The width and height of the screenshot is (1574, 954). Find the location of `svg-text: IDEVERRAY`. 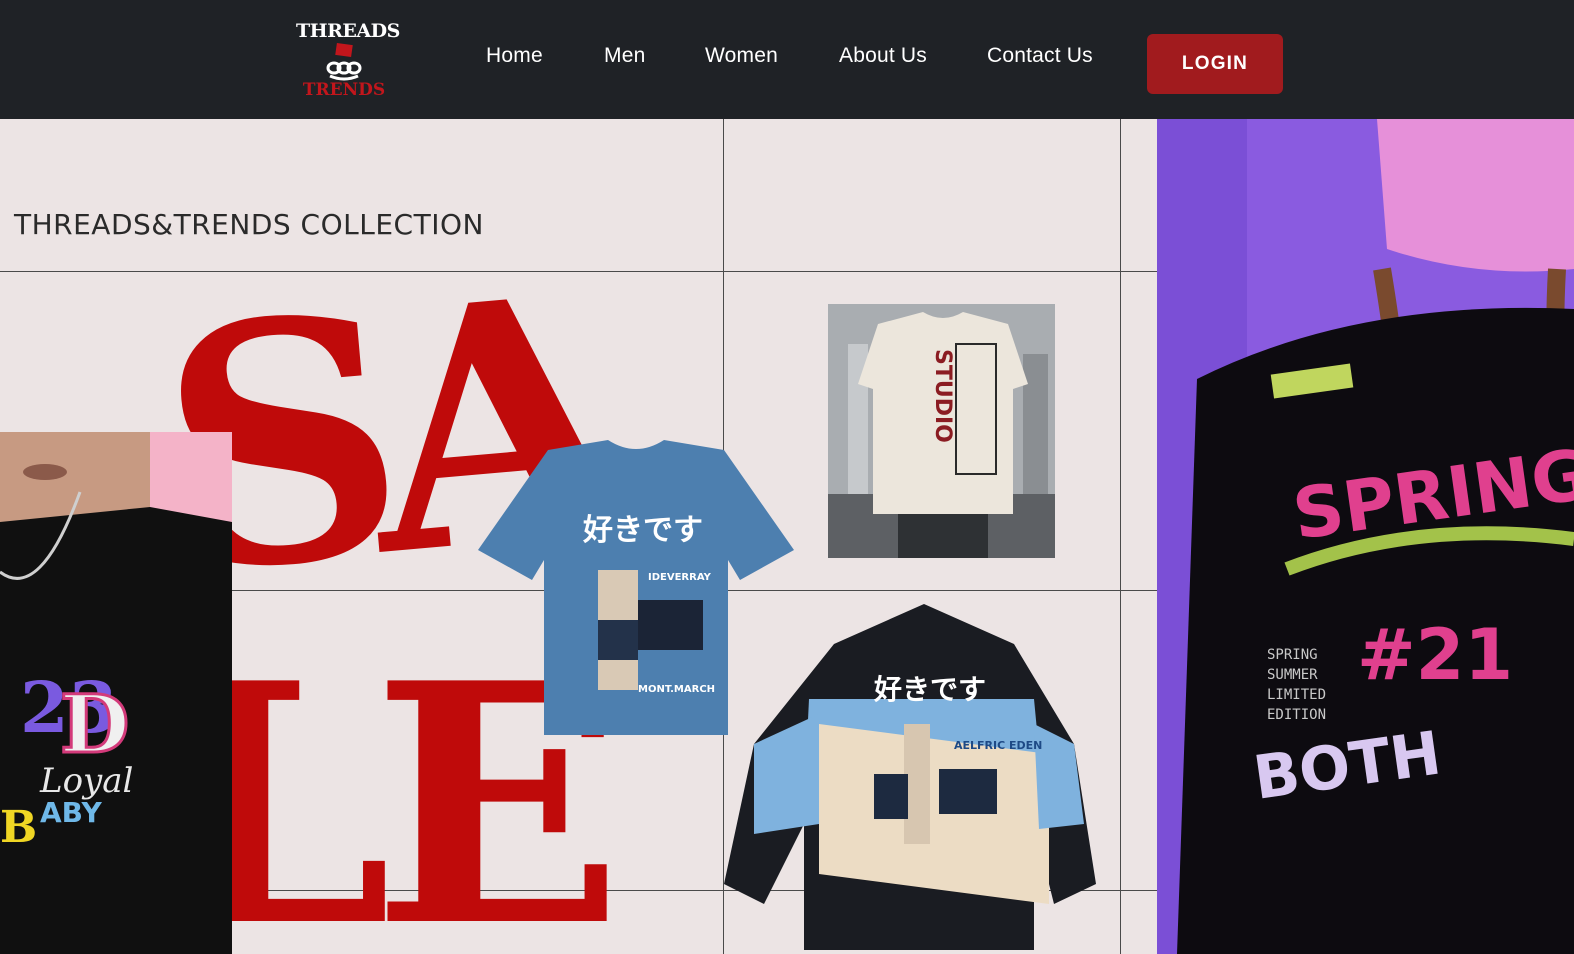

svg-text: IDEVERRAY is located at coordinates (680, 577).